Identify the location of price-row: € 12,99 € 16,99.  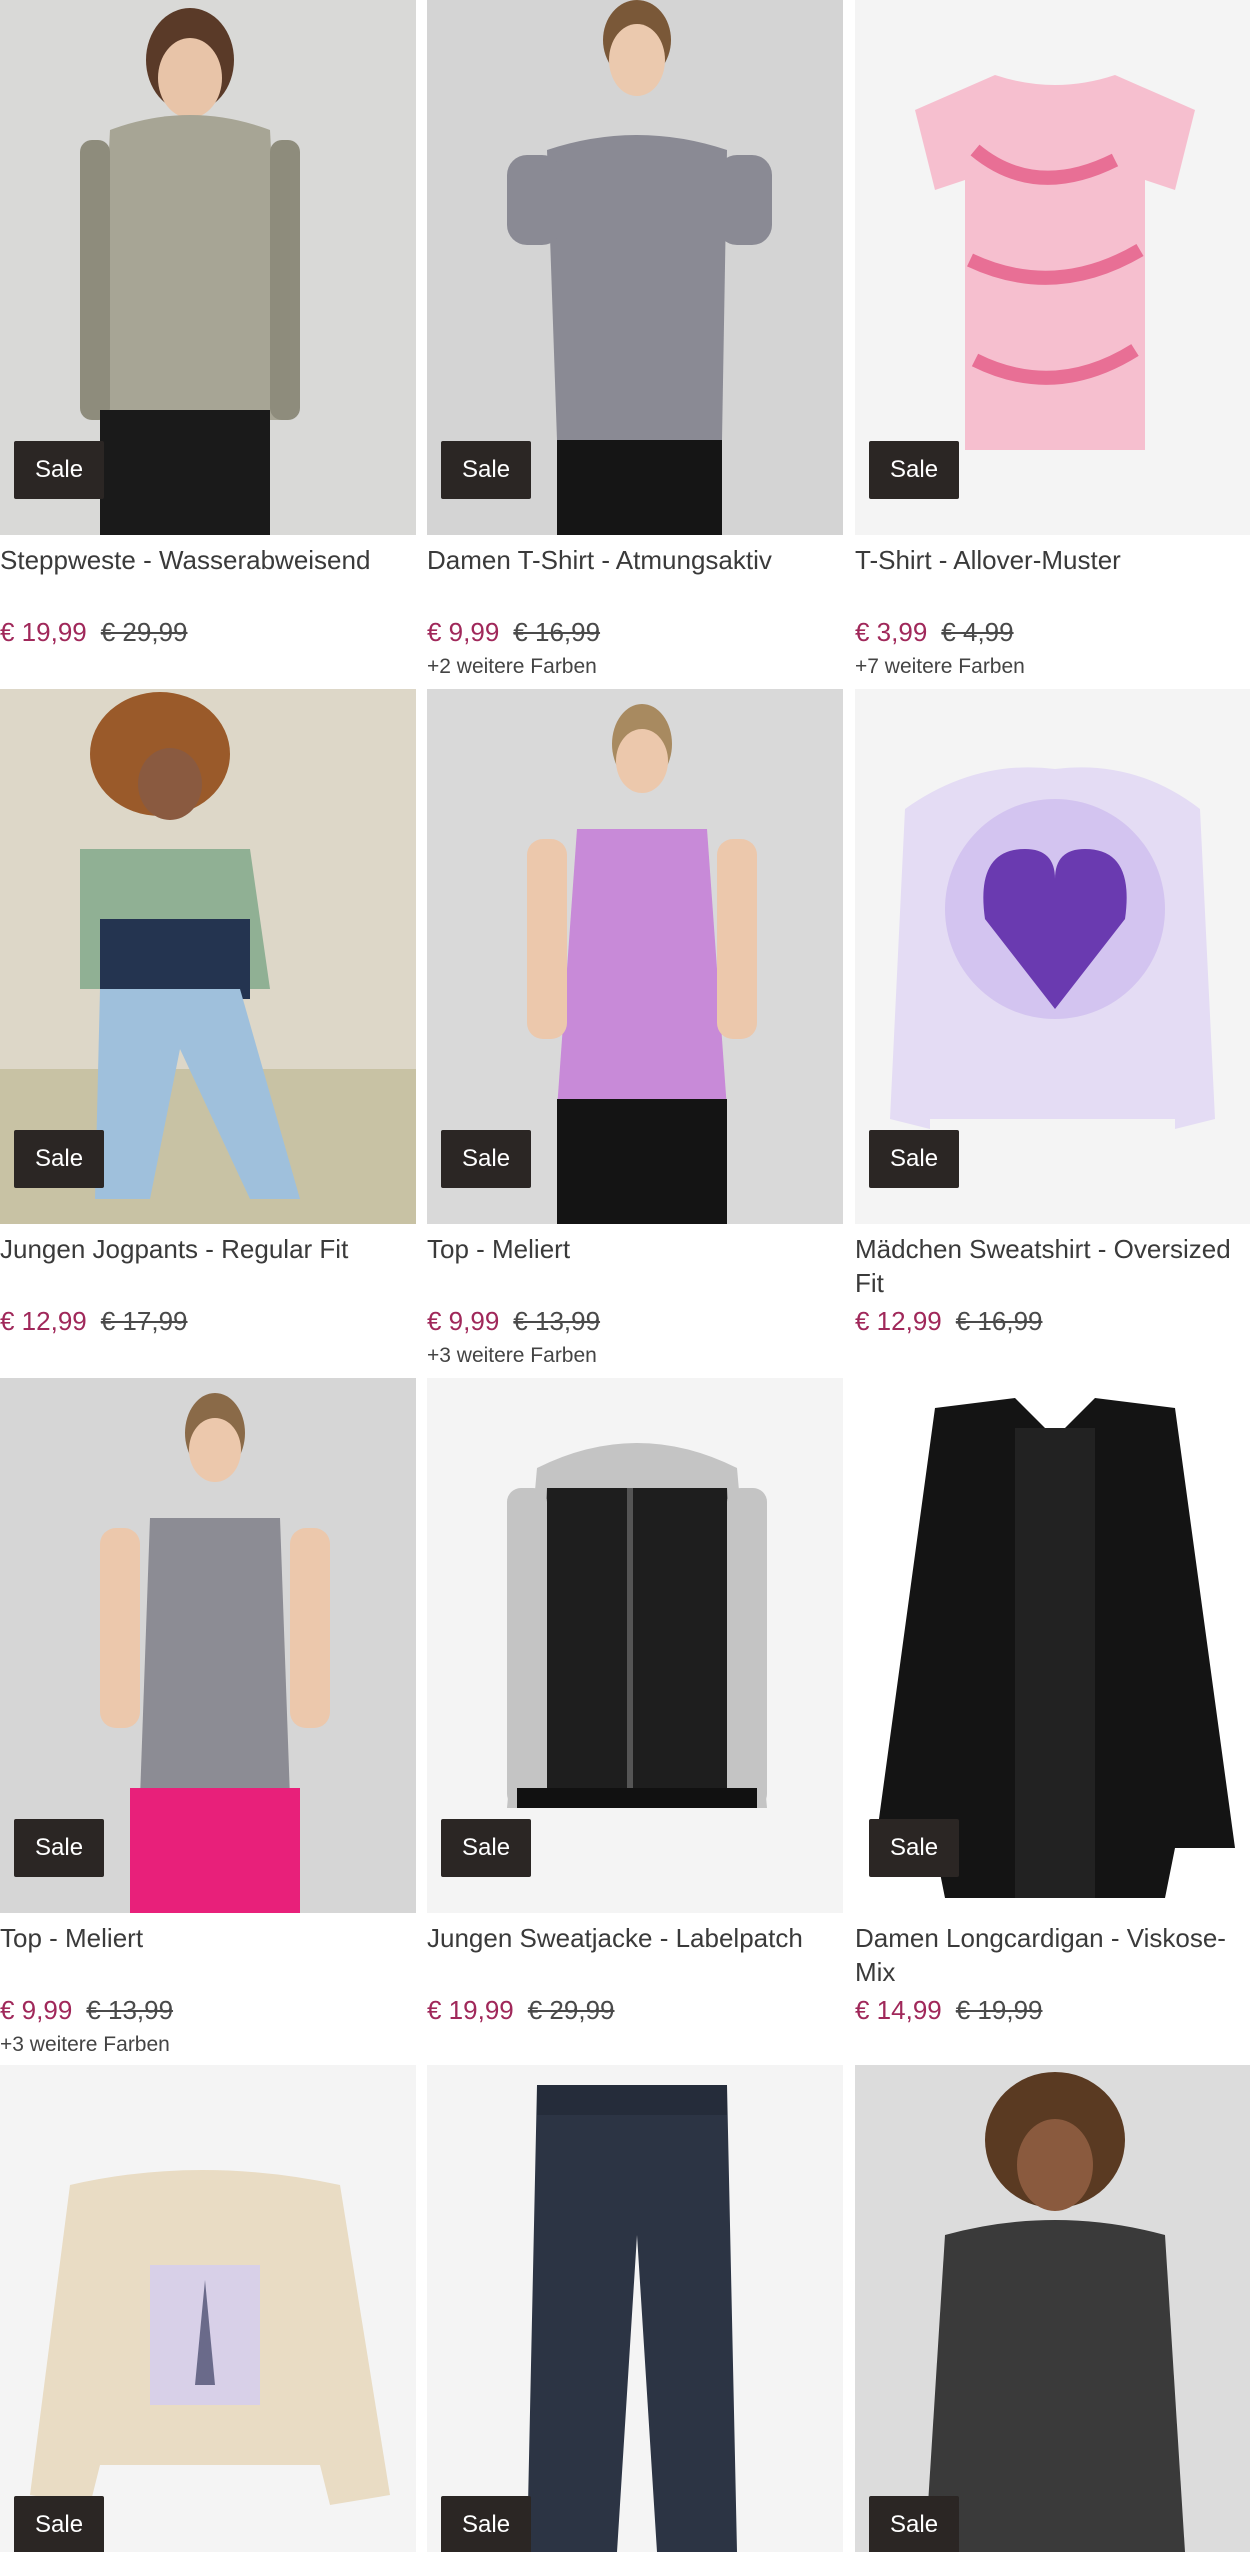
(1052, 1321).